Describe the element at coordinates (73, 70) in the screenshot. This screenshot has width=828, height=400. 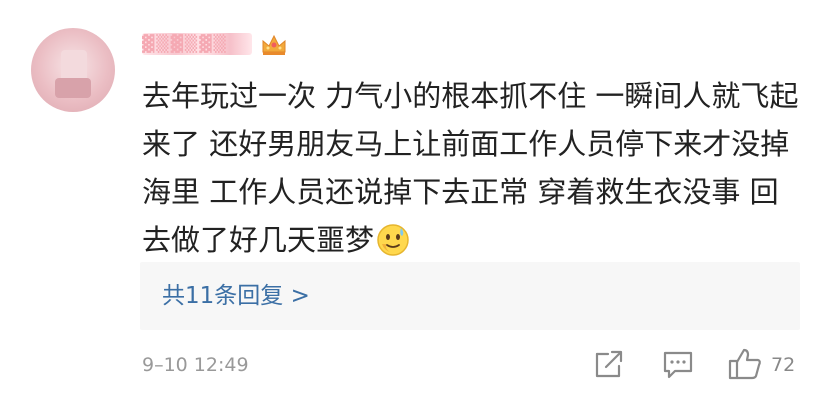
I see `avatar` at that location.